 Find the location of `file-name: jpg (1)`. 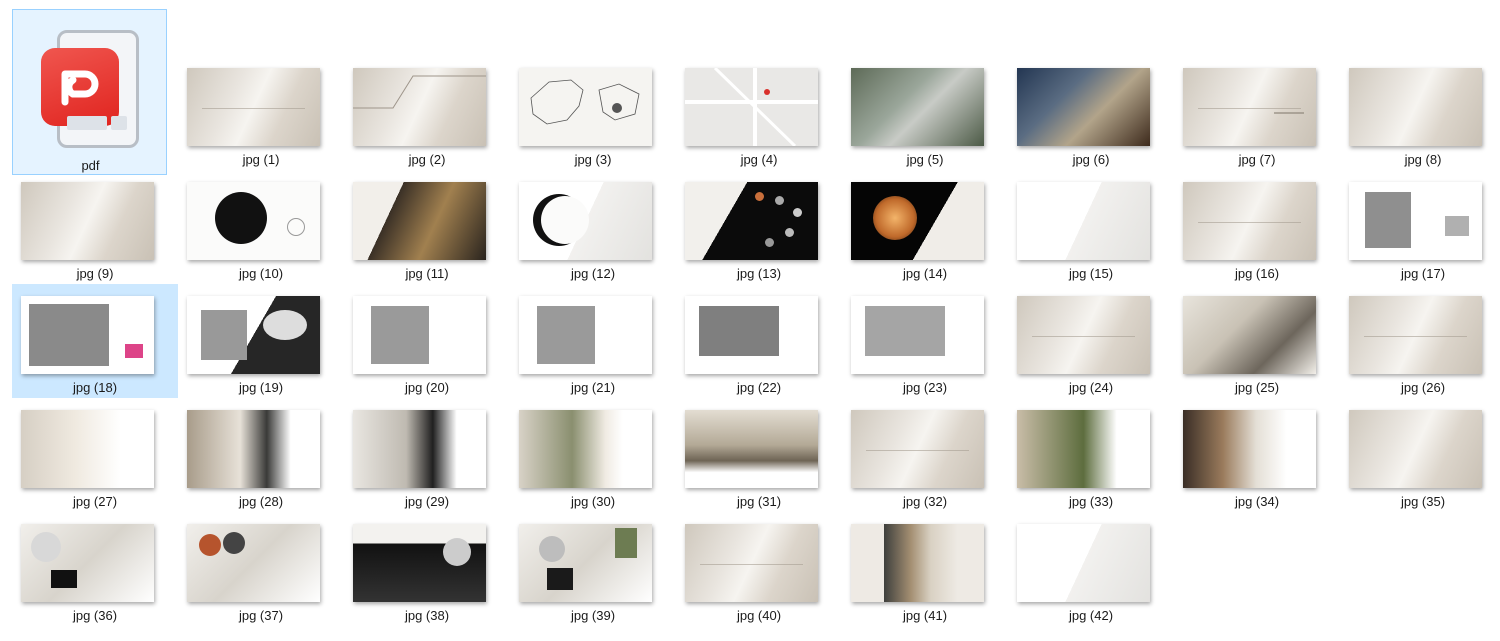

file-name: jpg (1) is located at coordinates (261, 159).